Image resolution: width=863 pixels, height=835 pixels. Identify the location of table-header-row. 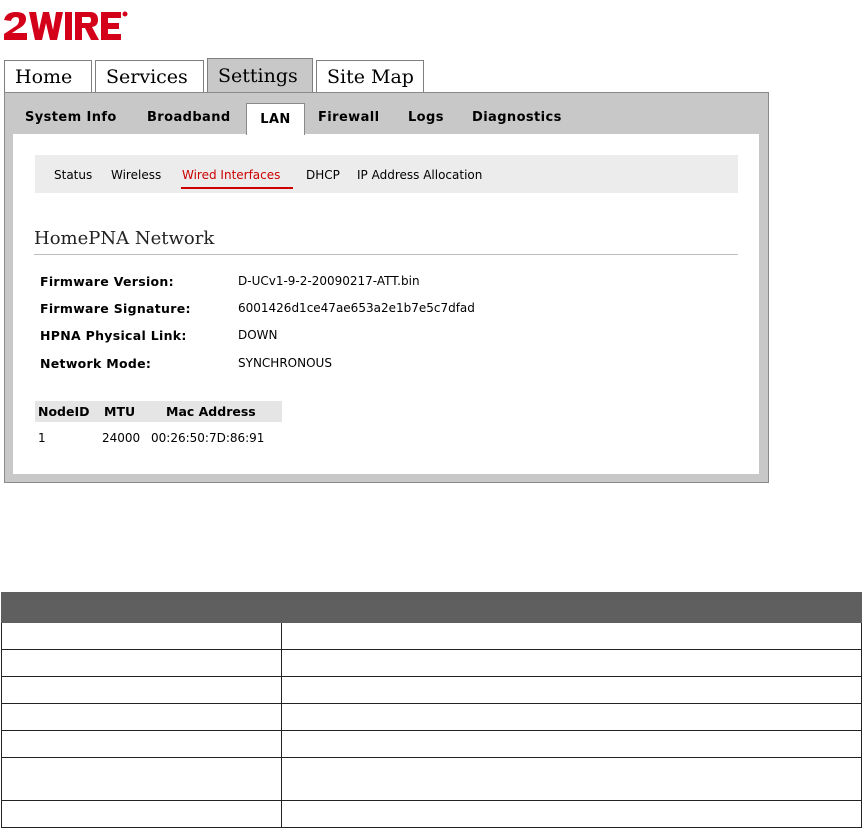
(431, 607).